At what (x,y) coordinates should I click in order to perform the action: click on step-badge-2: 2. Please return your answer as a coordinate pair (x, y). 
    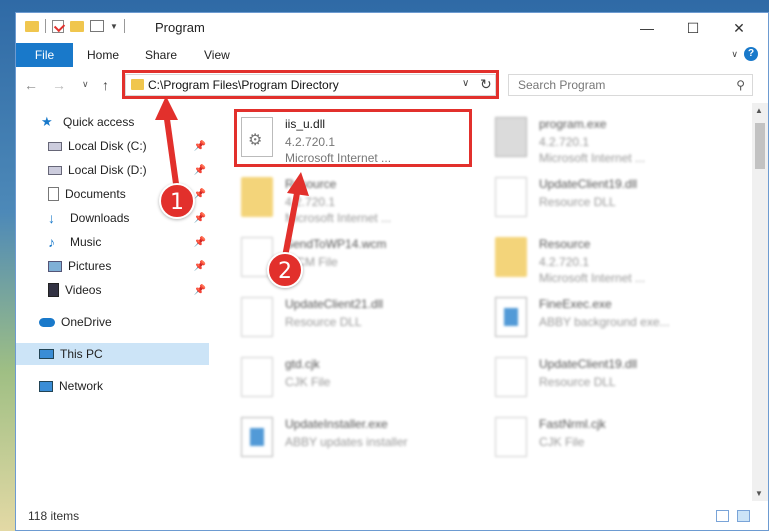
    Looking at the image, I should click on (285, 270).